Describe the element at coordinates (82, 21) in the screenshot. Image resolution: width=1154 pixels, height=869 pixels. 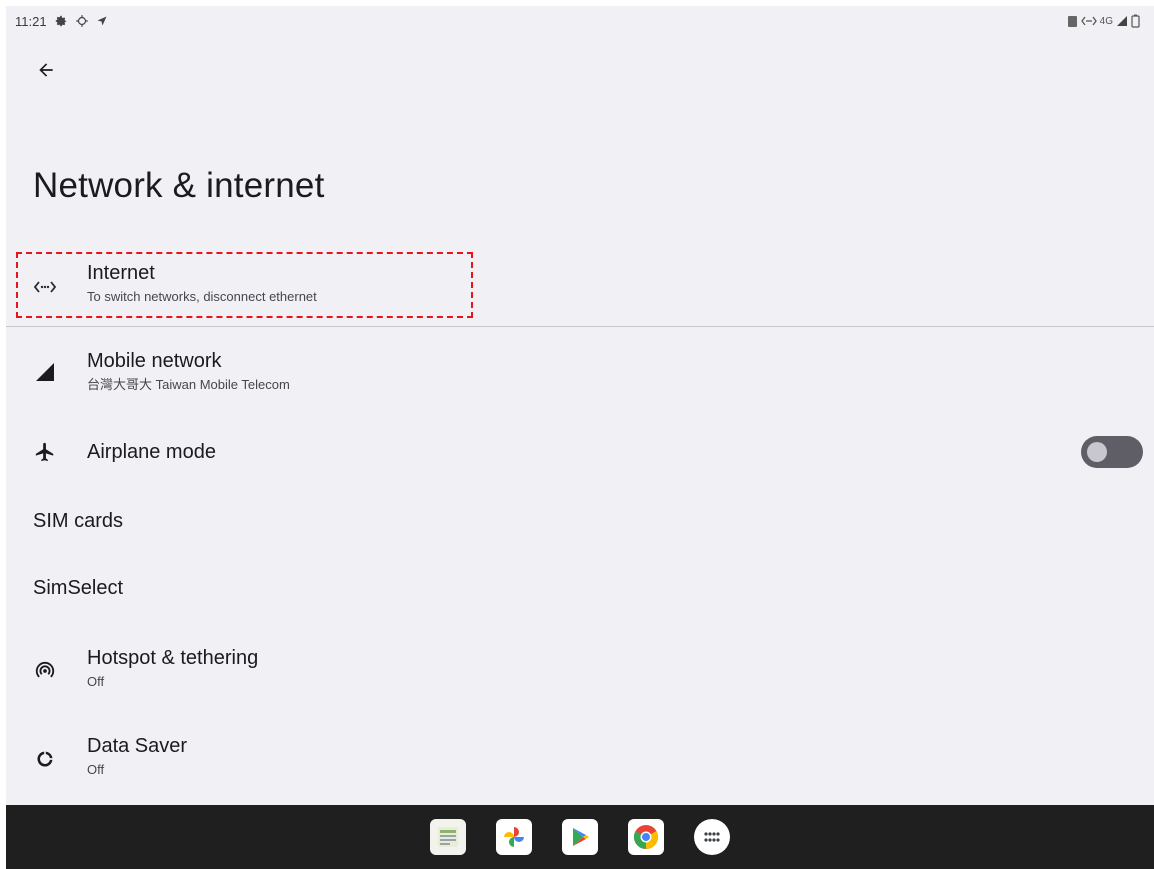
I see `debug-icon` at that location.